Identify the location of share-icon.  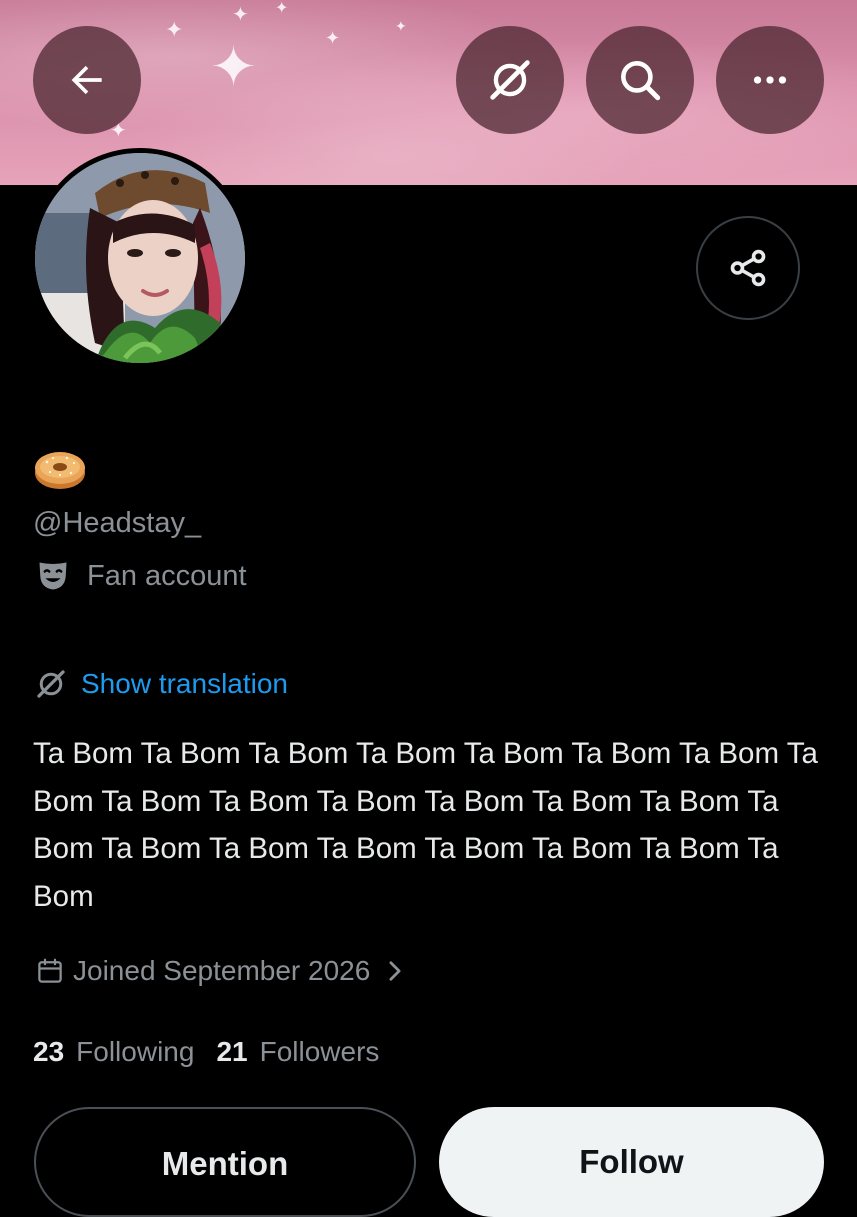
(748, 268).